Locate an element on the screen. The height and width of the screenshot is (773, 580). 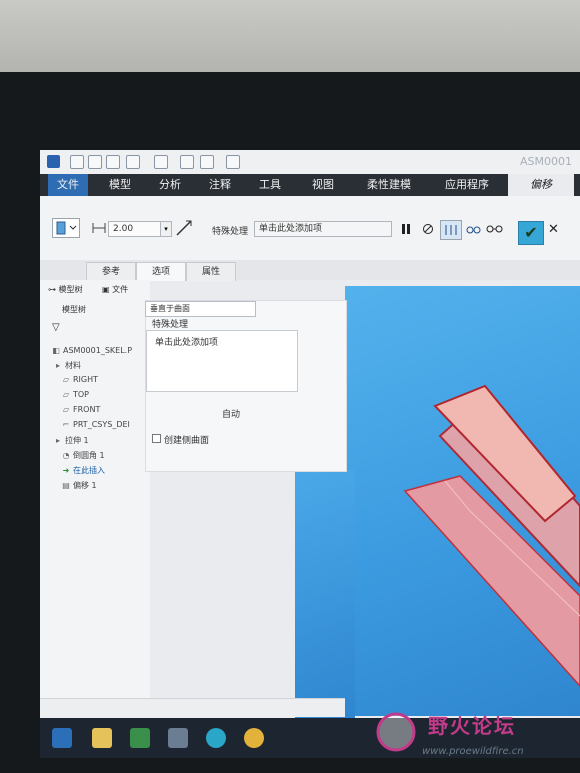
watermark-logo-icon is located at coordinates (396, 732).